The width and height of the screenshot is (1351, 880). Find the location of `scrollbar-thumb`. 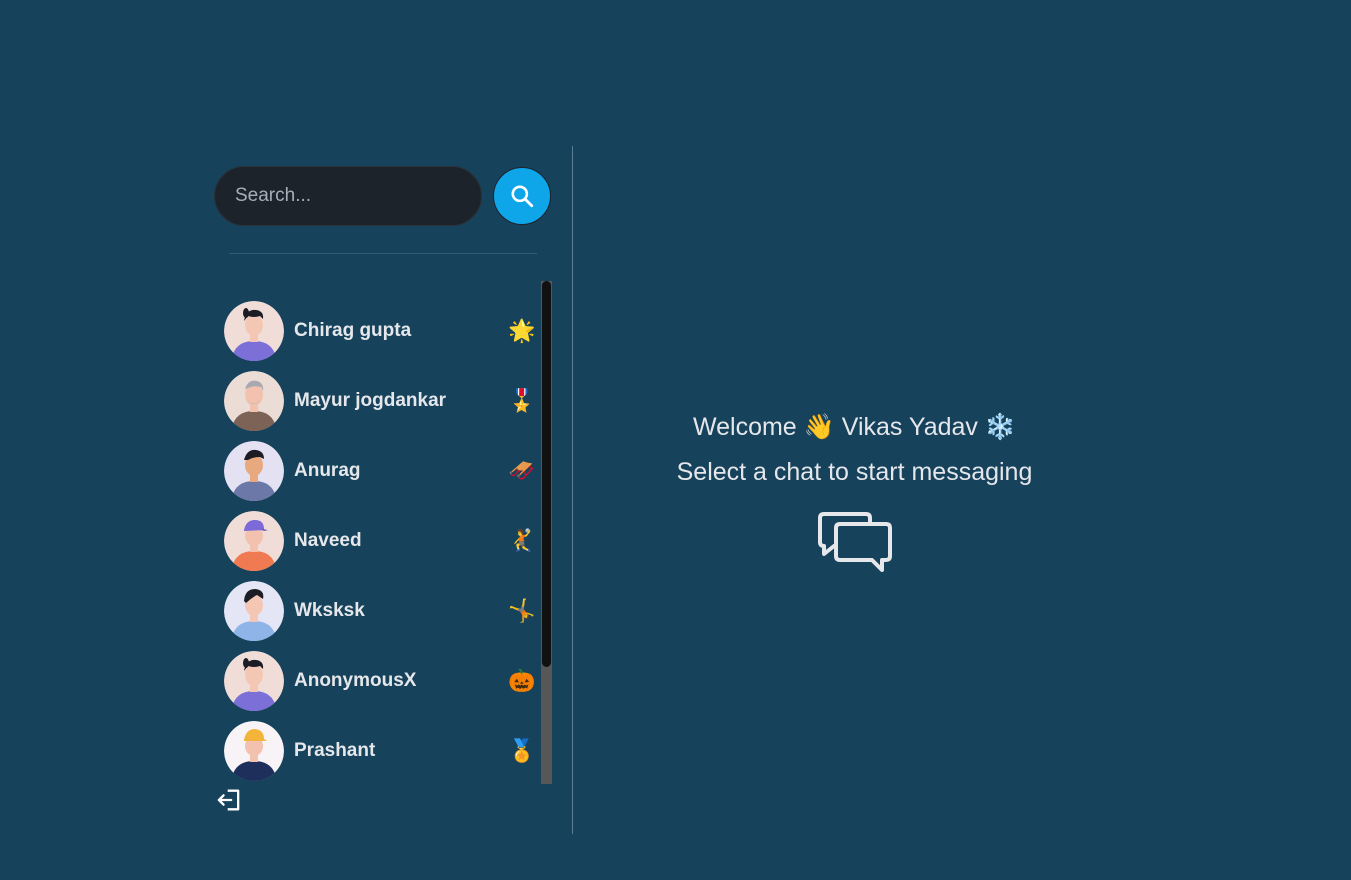

scrollbar-thumb is located at coordinates (546, 474).